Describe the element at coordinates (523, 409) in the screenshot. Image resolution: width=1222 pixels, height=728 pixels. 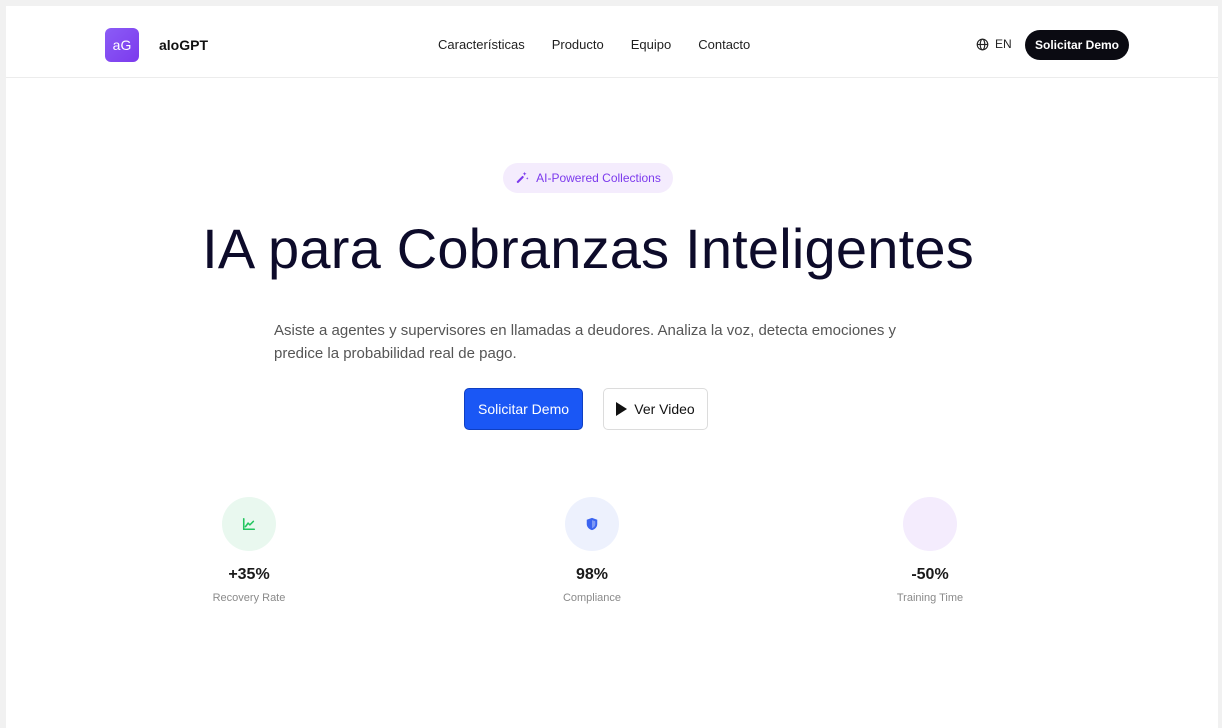
I see `request-demo-button: Solicitar Demo` at that location.